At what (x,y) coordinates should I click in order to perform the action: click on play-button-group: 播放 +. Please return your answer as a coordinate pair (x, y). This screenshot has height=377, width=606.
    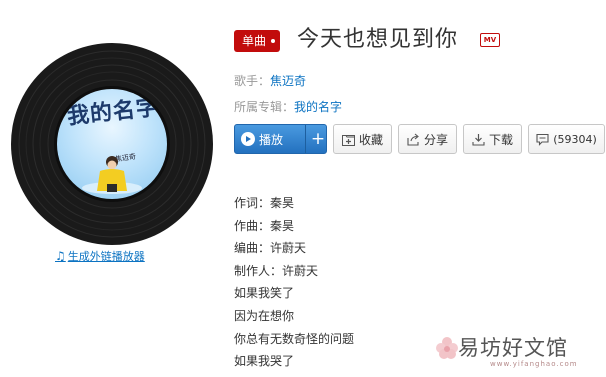
    Looking at the image, I should click on (280, 139).